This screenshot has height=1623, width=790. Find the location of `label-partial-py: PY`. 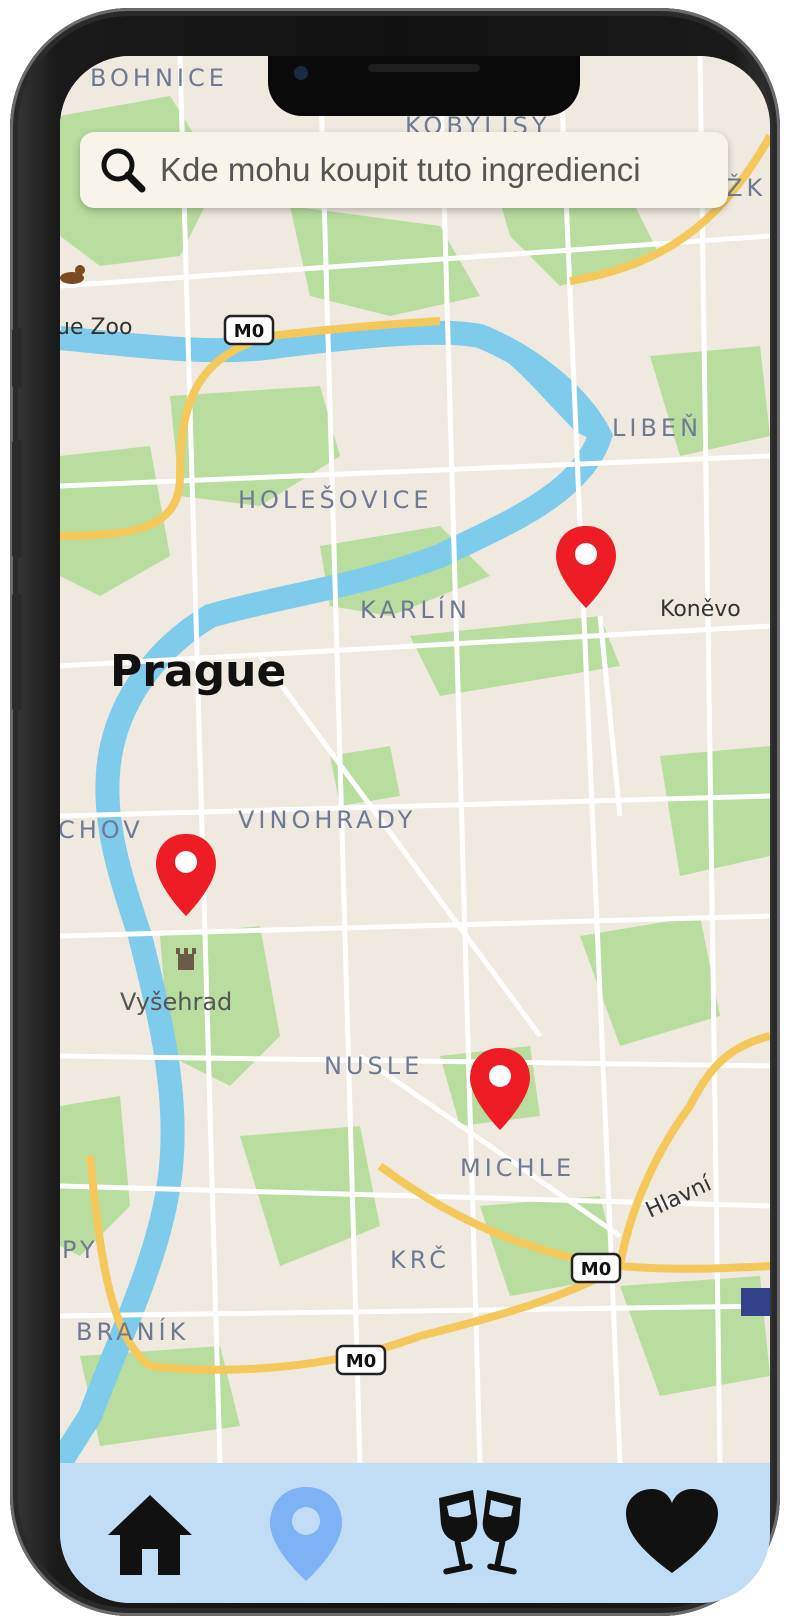

label-partial-py: PY is located at coordinates (80, 1250).